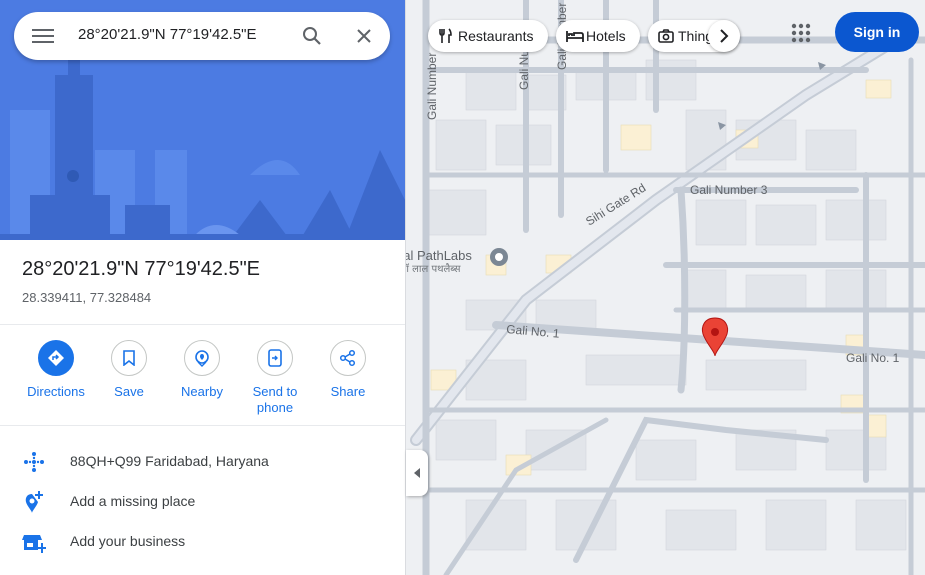  Describe the element at coordinates (275, 378) in the screenshot. I see `send-to-phone-button: Send to phone` at that location.